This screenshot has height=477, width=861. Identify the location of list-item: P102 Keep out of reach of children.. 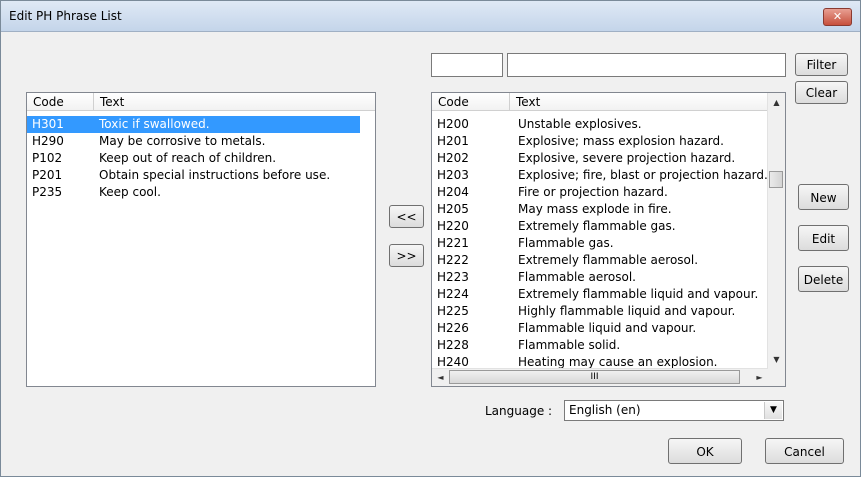
(193, 158).